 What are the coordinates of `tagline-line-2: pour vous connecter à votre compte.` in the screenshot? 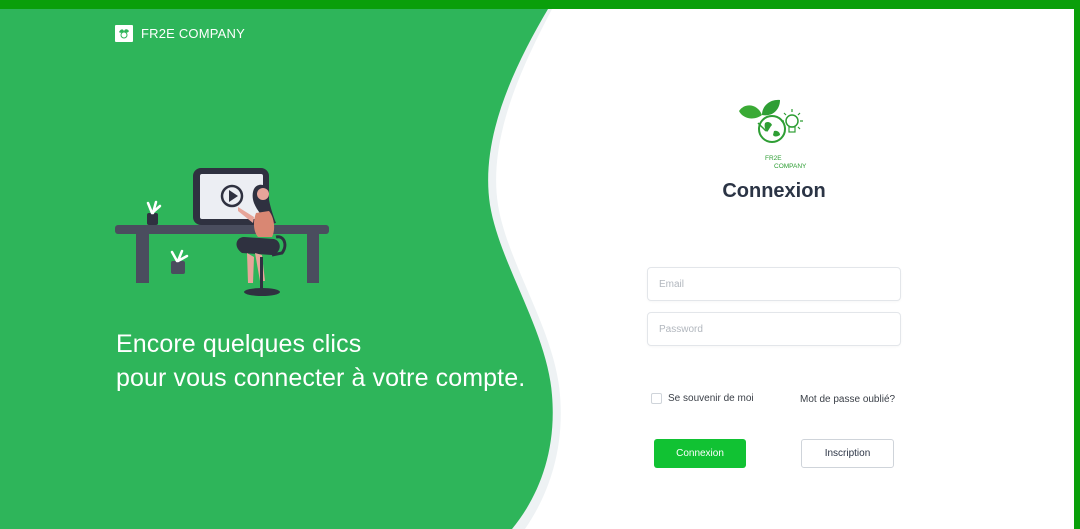 It's located at (321, 378).